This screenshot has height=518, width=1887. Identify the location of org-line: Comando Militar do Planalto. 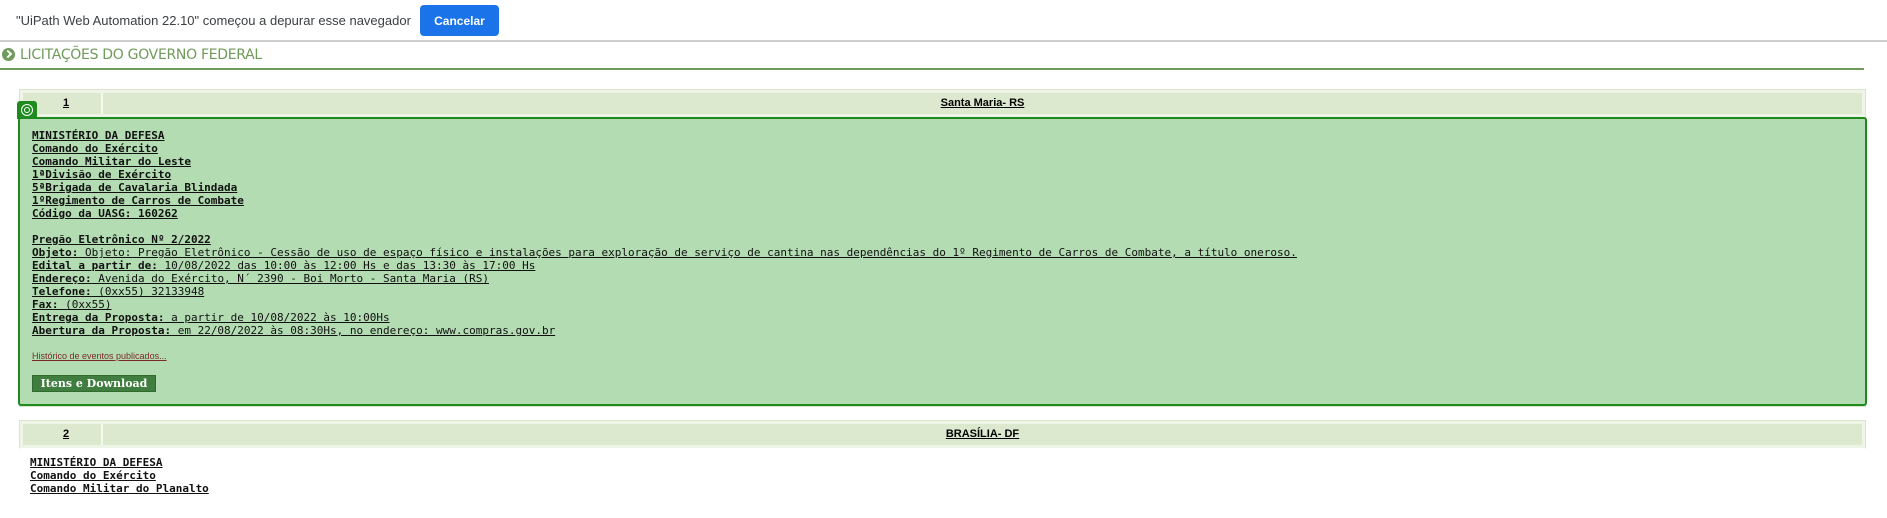
(119, 488).